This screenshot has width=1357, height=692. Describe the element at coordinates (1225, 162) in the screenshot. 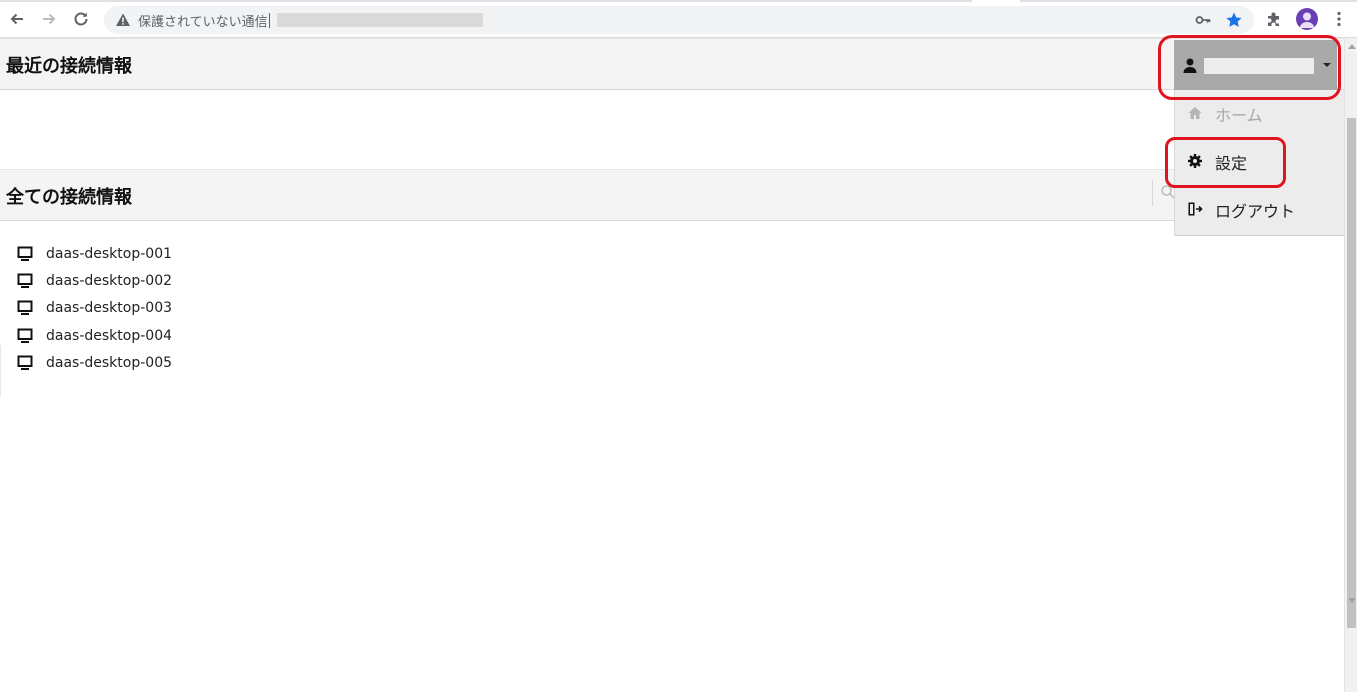

I see `highlight-settings-annotation` at that location.